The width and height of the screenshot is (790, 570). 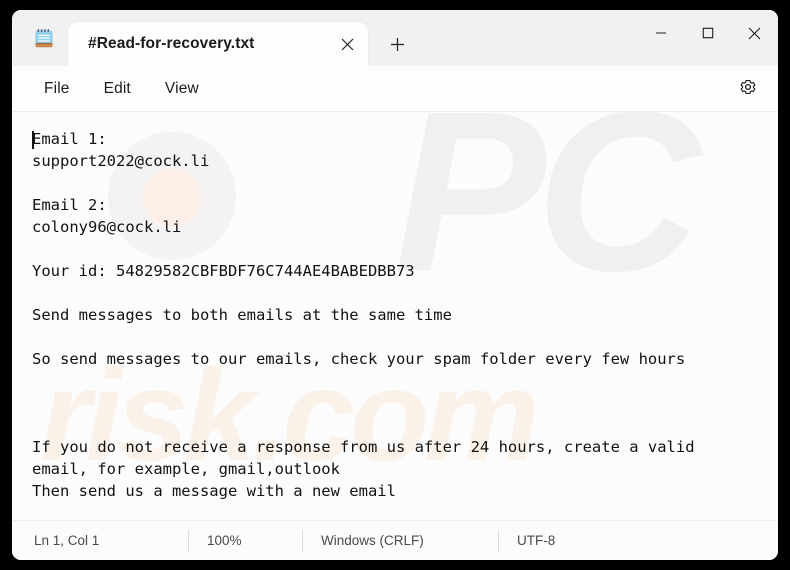 I want to click on window-controls, so click(x=707, y=33).